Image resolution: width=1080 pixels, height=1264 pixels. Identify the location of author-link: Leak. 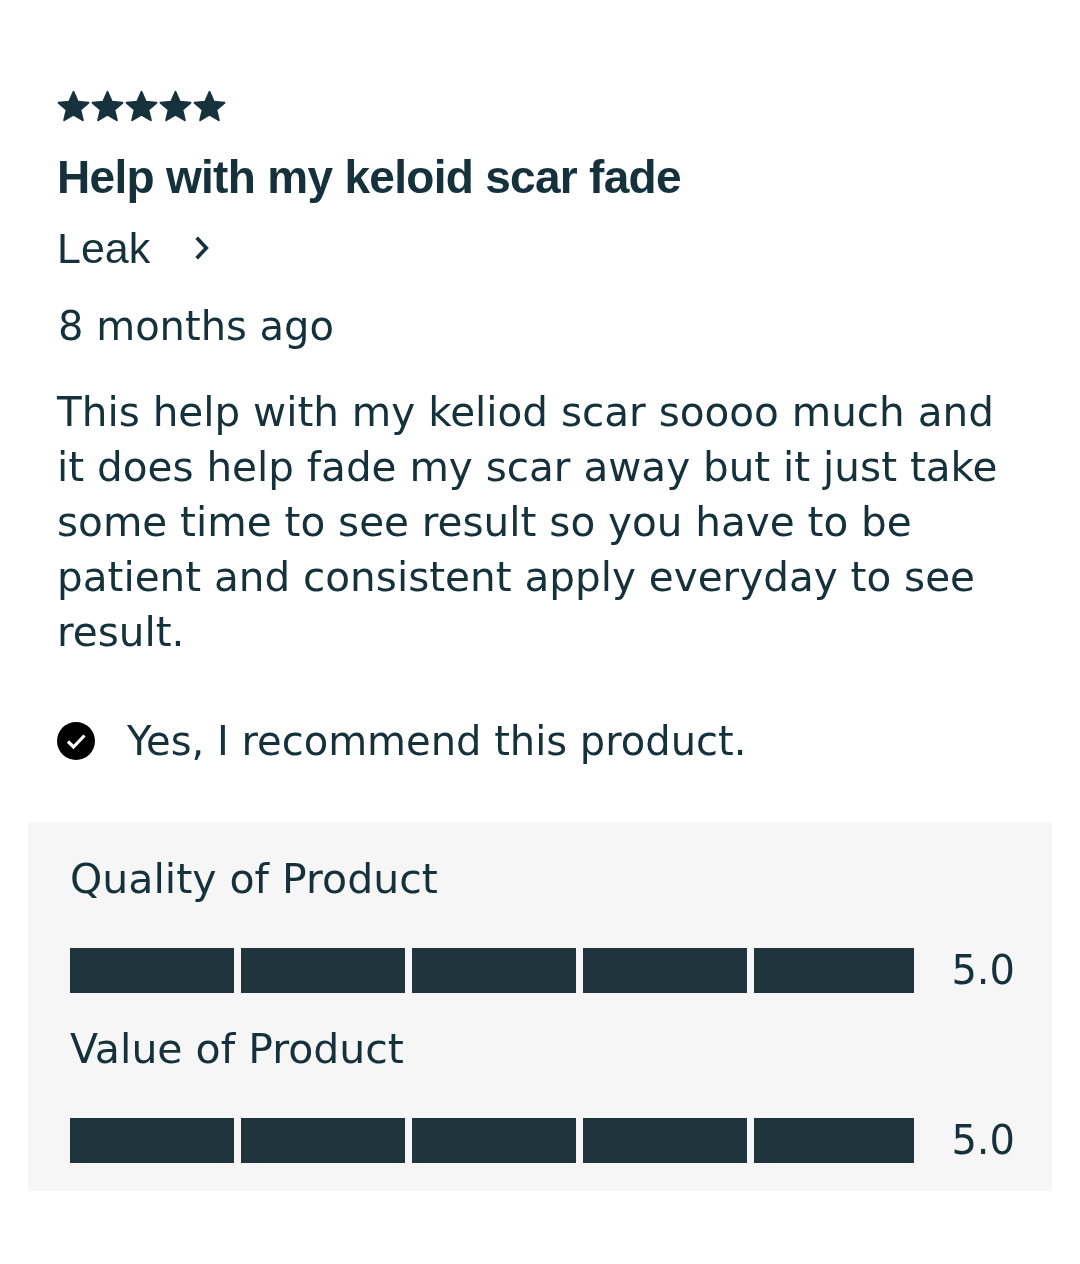
(133, 248).